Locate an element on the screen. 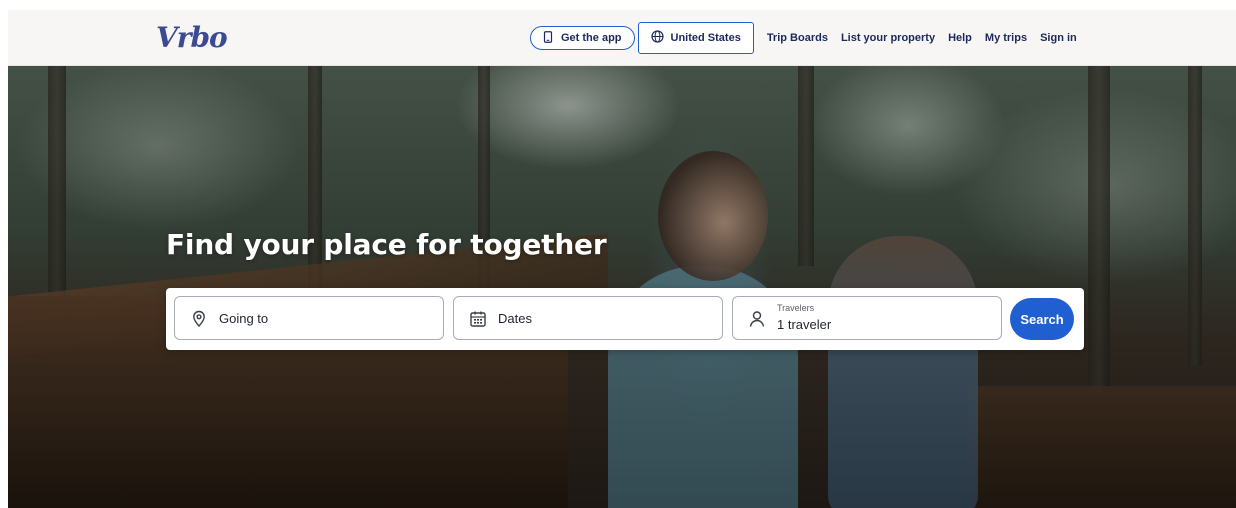 This screenshot has width=1236, height=508. country-selector-button: United States is located at coordinates (695, 38).